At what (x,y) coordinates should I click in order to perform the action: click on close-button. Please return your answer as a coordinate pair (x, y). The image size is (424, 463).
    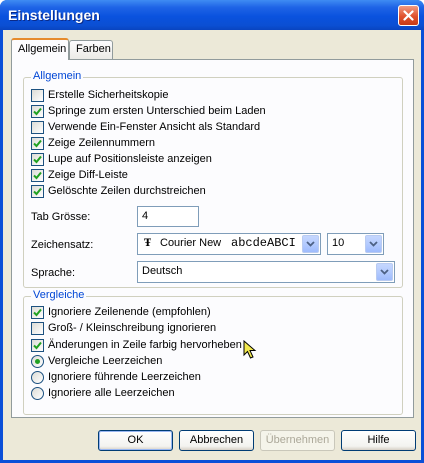
    Looking at the image, I should click on (408, 15).